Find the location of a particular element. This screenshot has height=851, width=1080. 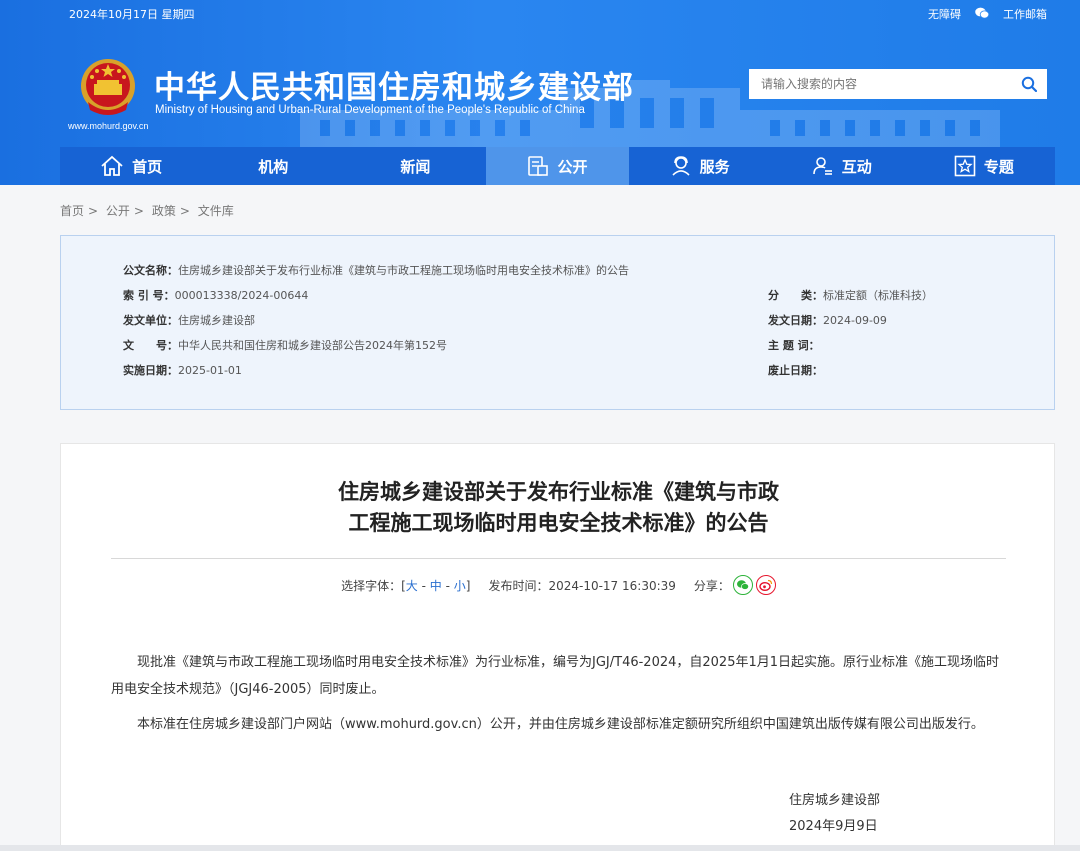

meta-category: 分 类：标准定额（标准科技） is located at coordinates (850, 295).